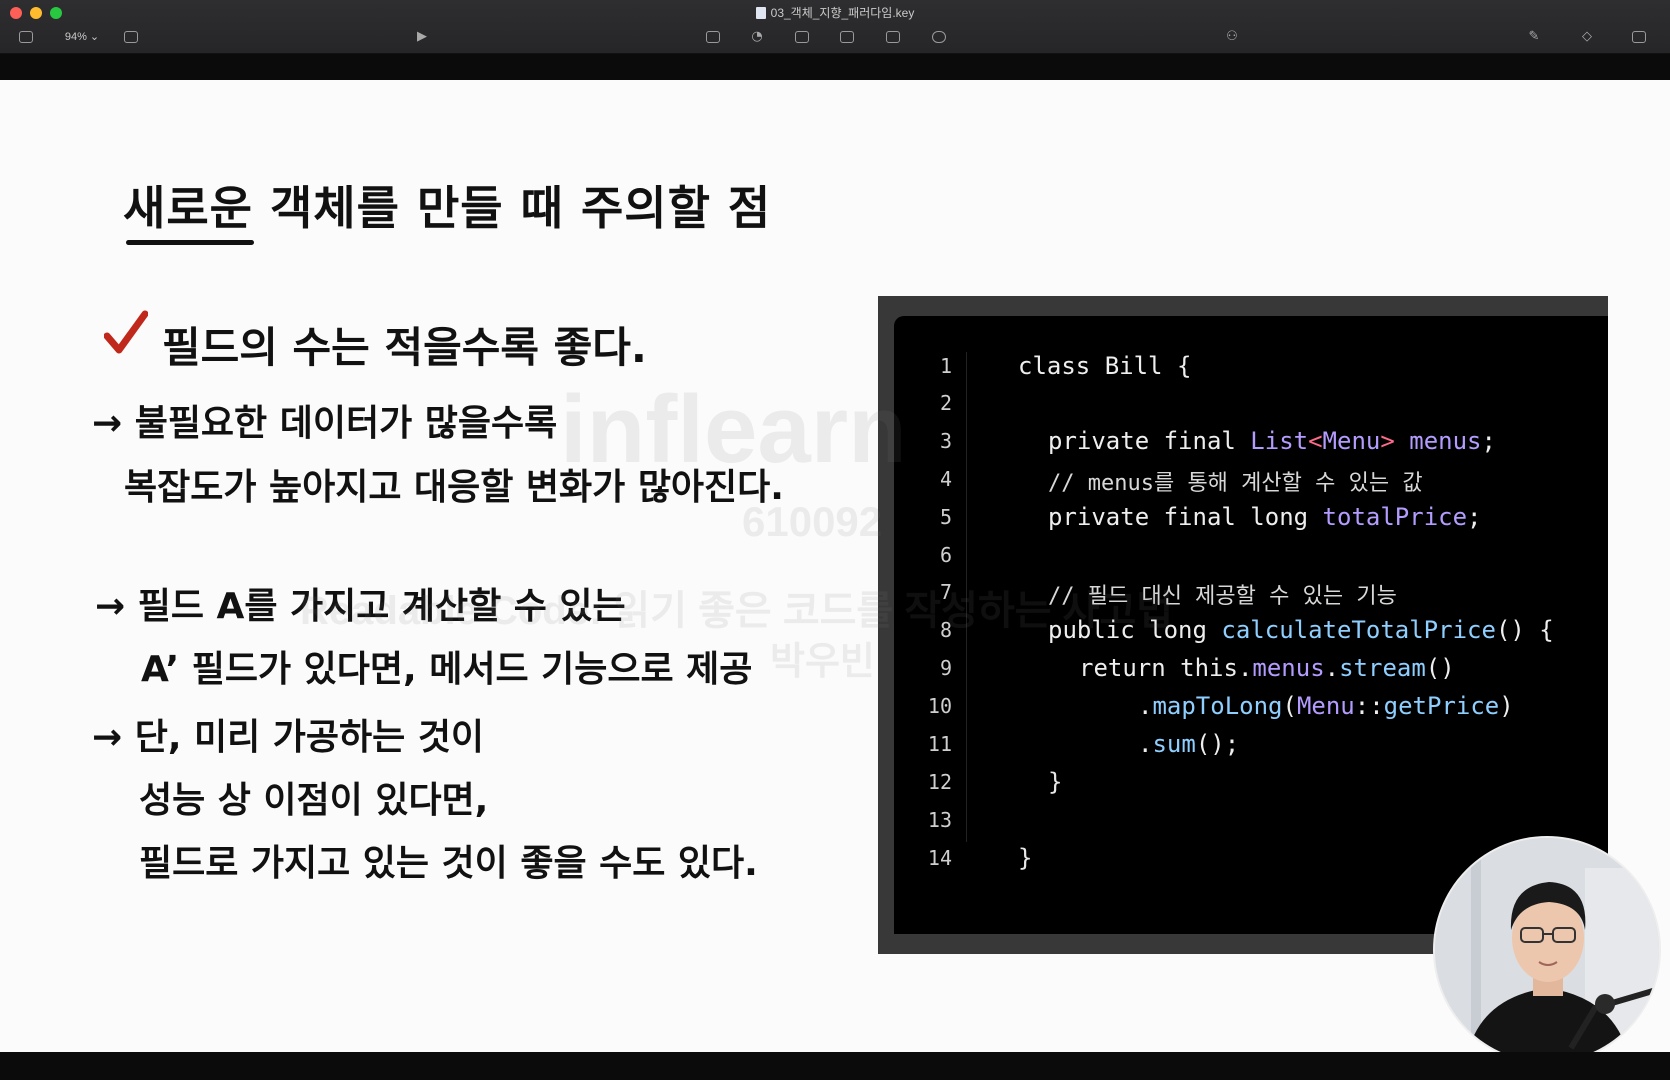 The height and width of the screenshot is (1080, 1670). I want to click on slide-title: 새로운 객체를 만들 때 주의할 점, so click(447, 208).